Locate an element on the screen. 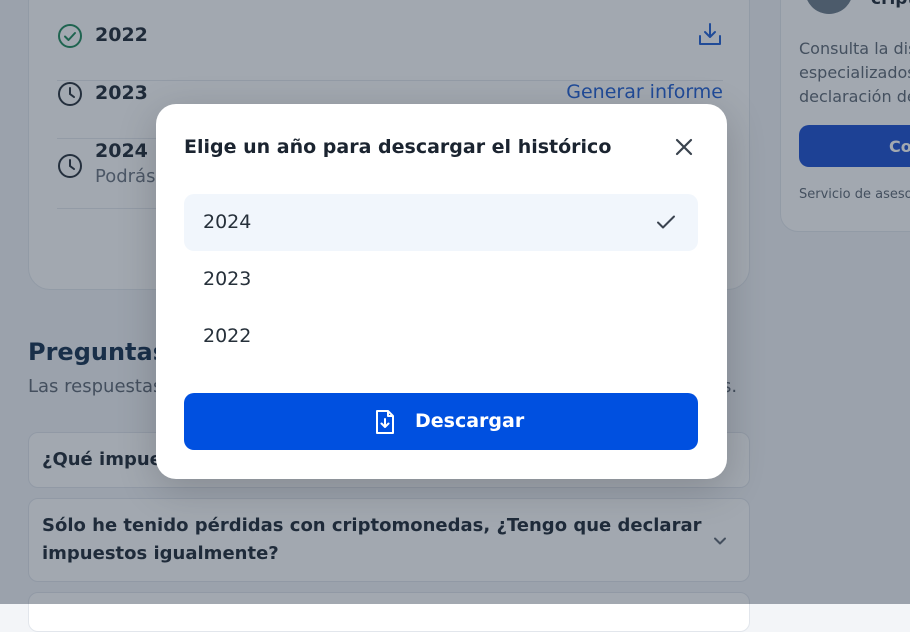 The width and height of the screenshot is (910, 632). file-download-icon is located at coordinates (385, 422).